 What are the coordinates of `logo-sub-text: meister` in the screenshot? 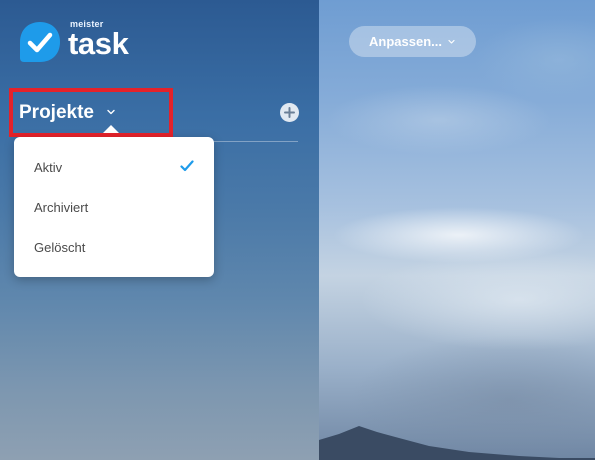 It's located at (87, 24).